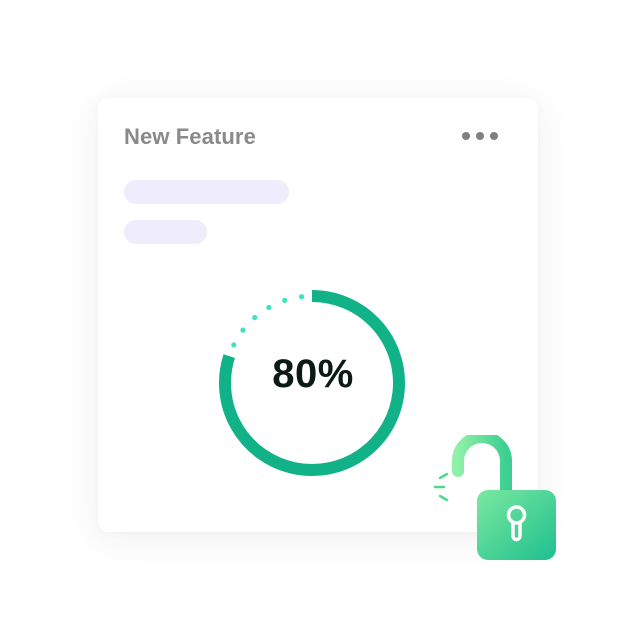 The width and height of the screenshot is (636, 631). Describe the element at coordinates (313, 374) in the screenshot. I see `progress-percentage: 80%` at that location.